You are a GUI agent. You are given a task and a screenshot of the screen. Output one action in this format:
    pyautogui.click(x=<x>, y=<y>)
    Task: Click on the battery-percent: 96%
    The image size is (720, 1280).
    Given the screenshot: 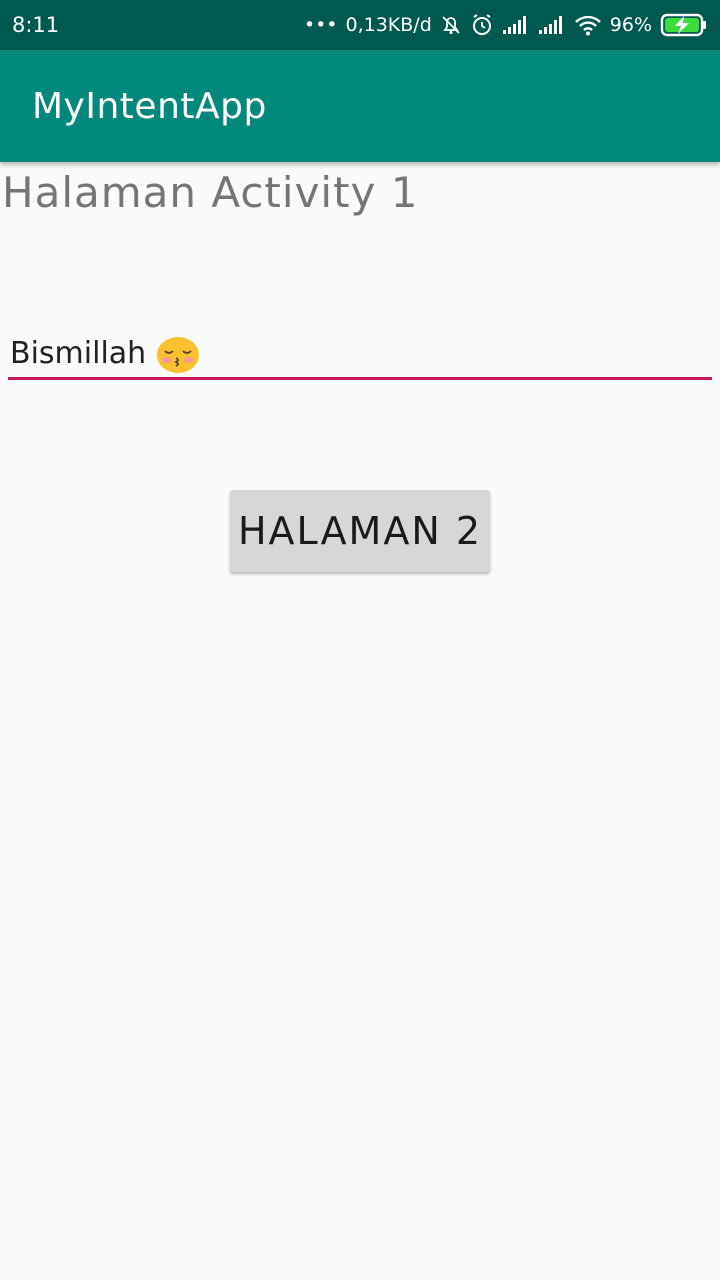 What is the action you would take?
    pyautogui.click(x=630, y=25)
    